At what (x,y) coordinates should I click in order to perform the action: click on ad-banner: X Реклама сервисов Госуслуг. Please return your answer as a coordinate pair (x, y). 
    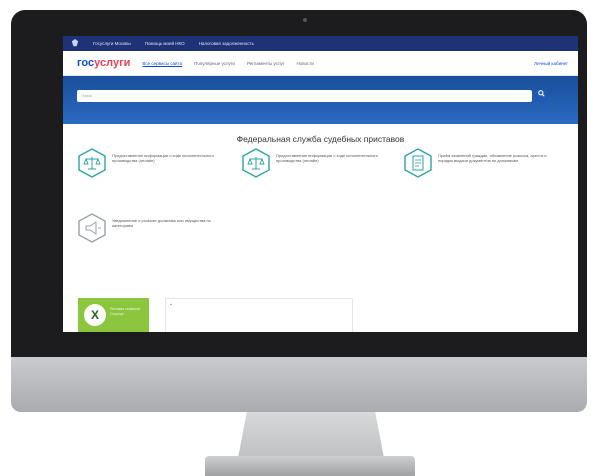
    Looking at the image, I should click on (113, 315).